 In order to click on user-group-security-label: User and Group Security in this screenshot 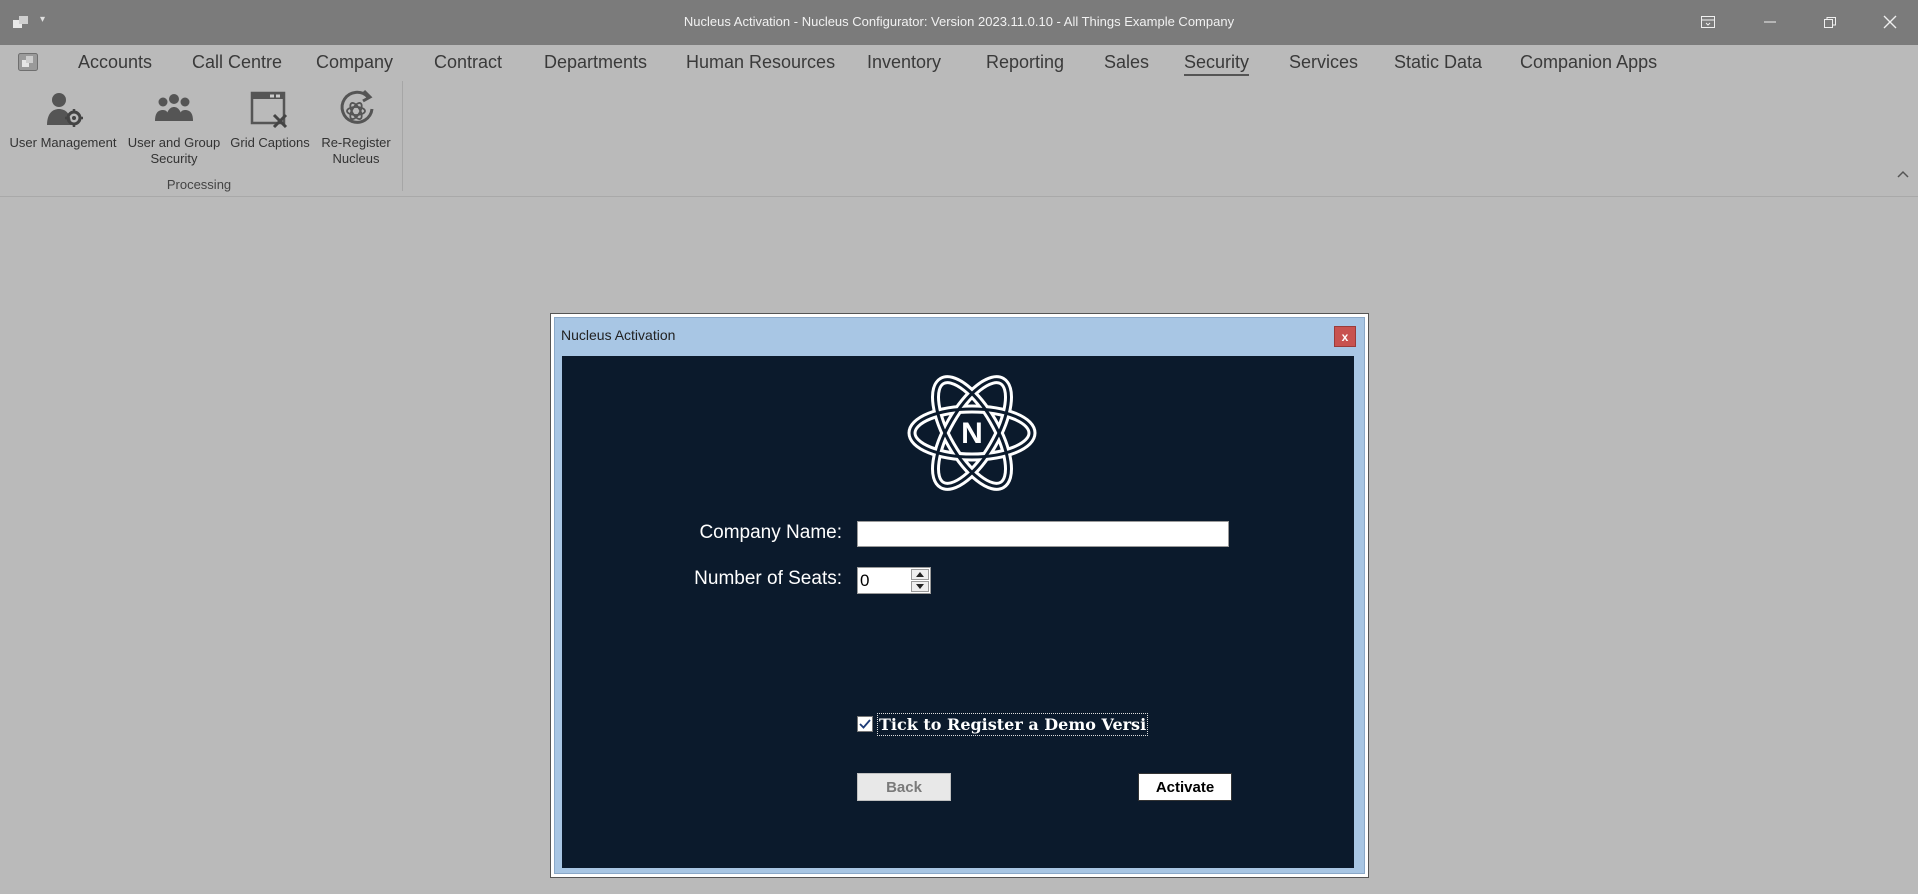, I will do `click(174, 150)`.